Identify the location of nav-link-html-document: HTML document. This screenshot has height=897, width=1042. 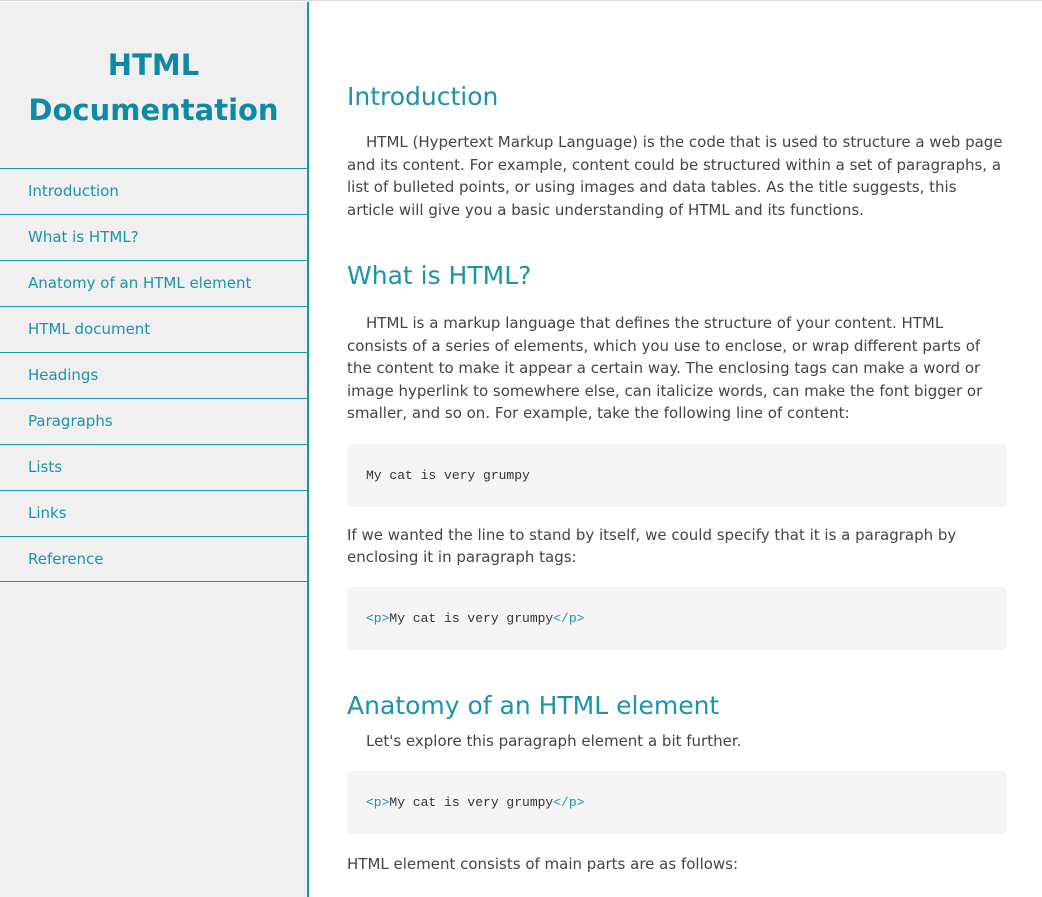
(153, 329).